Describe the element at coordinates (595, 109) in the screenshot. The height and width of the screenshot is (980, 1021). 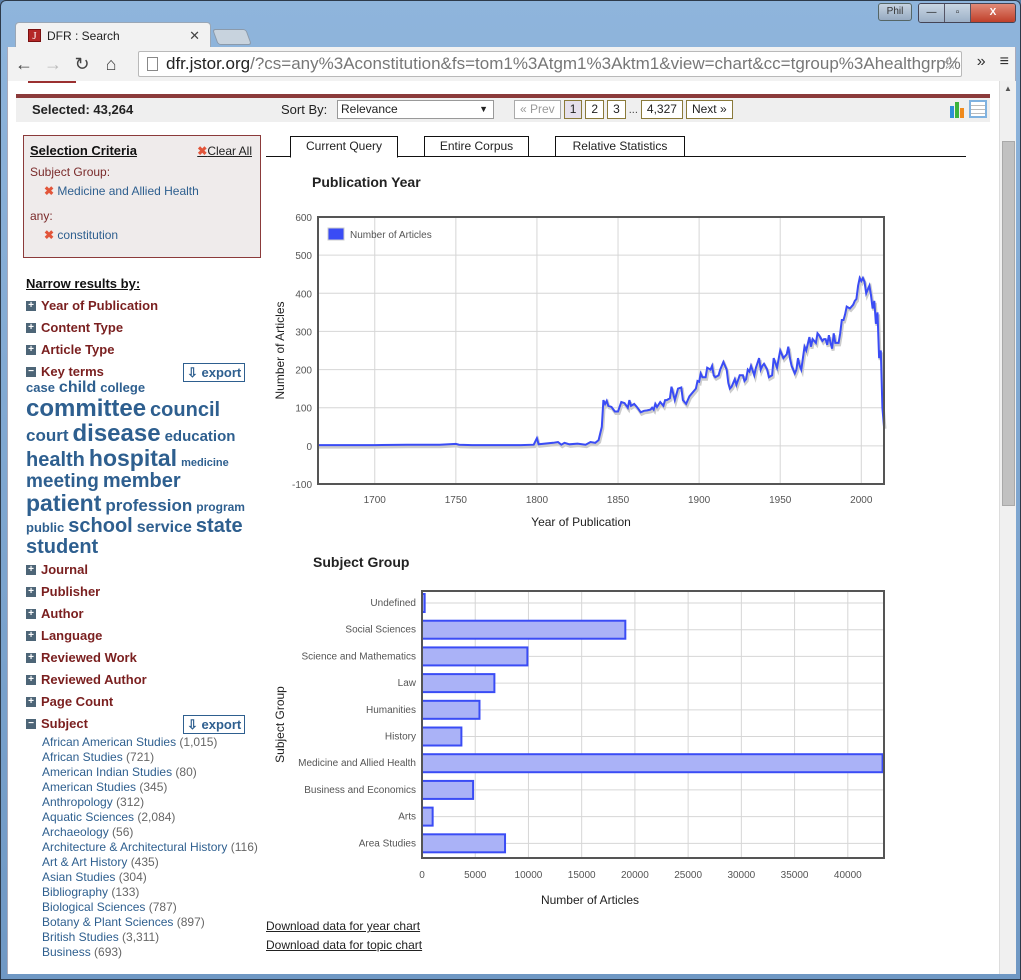
I see `page-2-button: 2` at that location.